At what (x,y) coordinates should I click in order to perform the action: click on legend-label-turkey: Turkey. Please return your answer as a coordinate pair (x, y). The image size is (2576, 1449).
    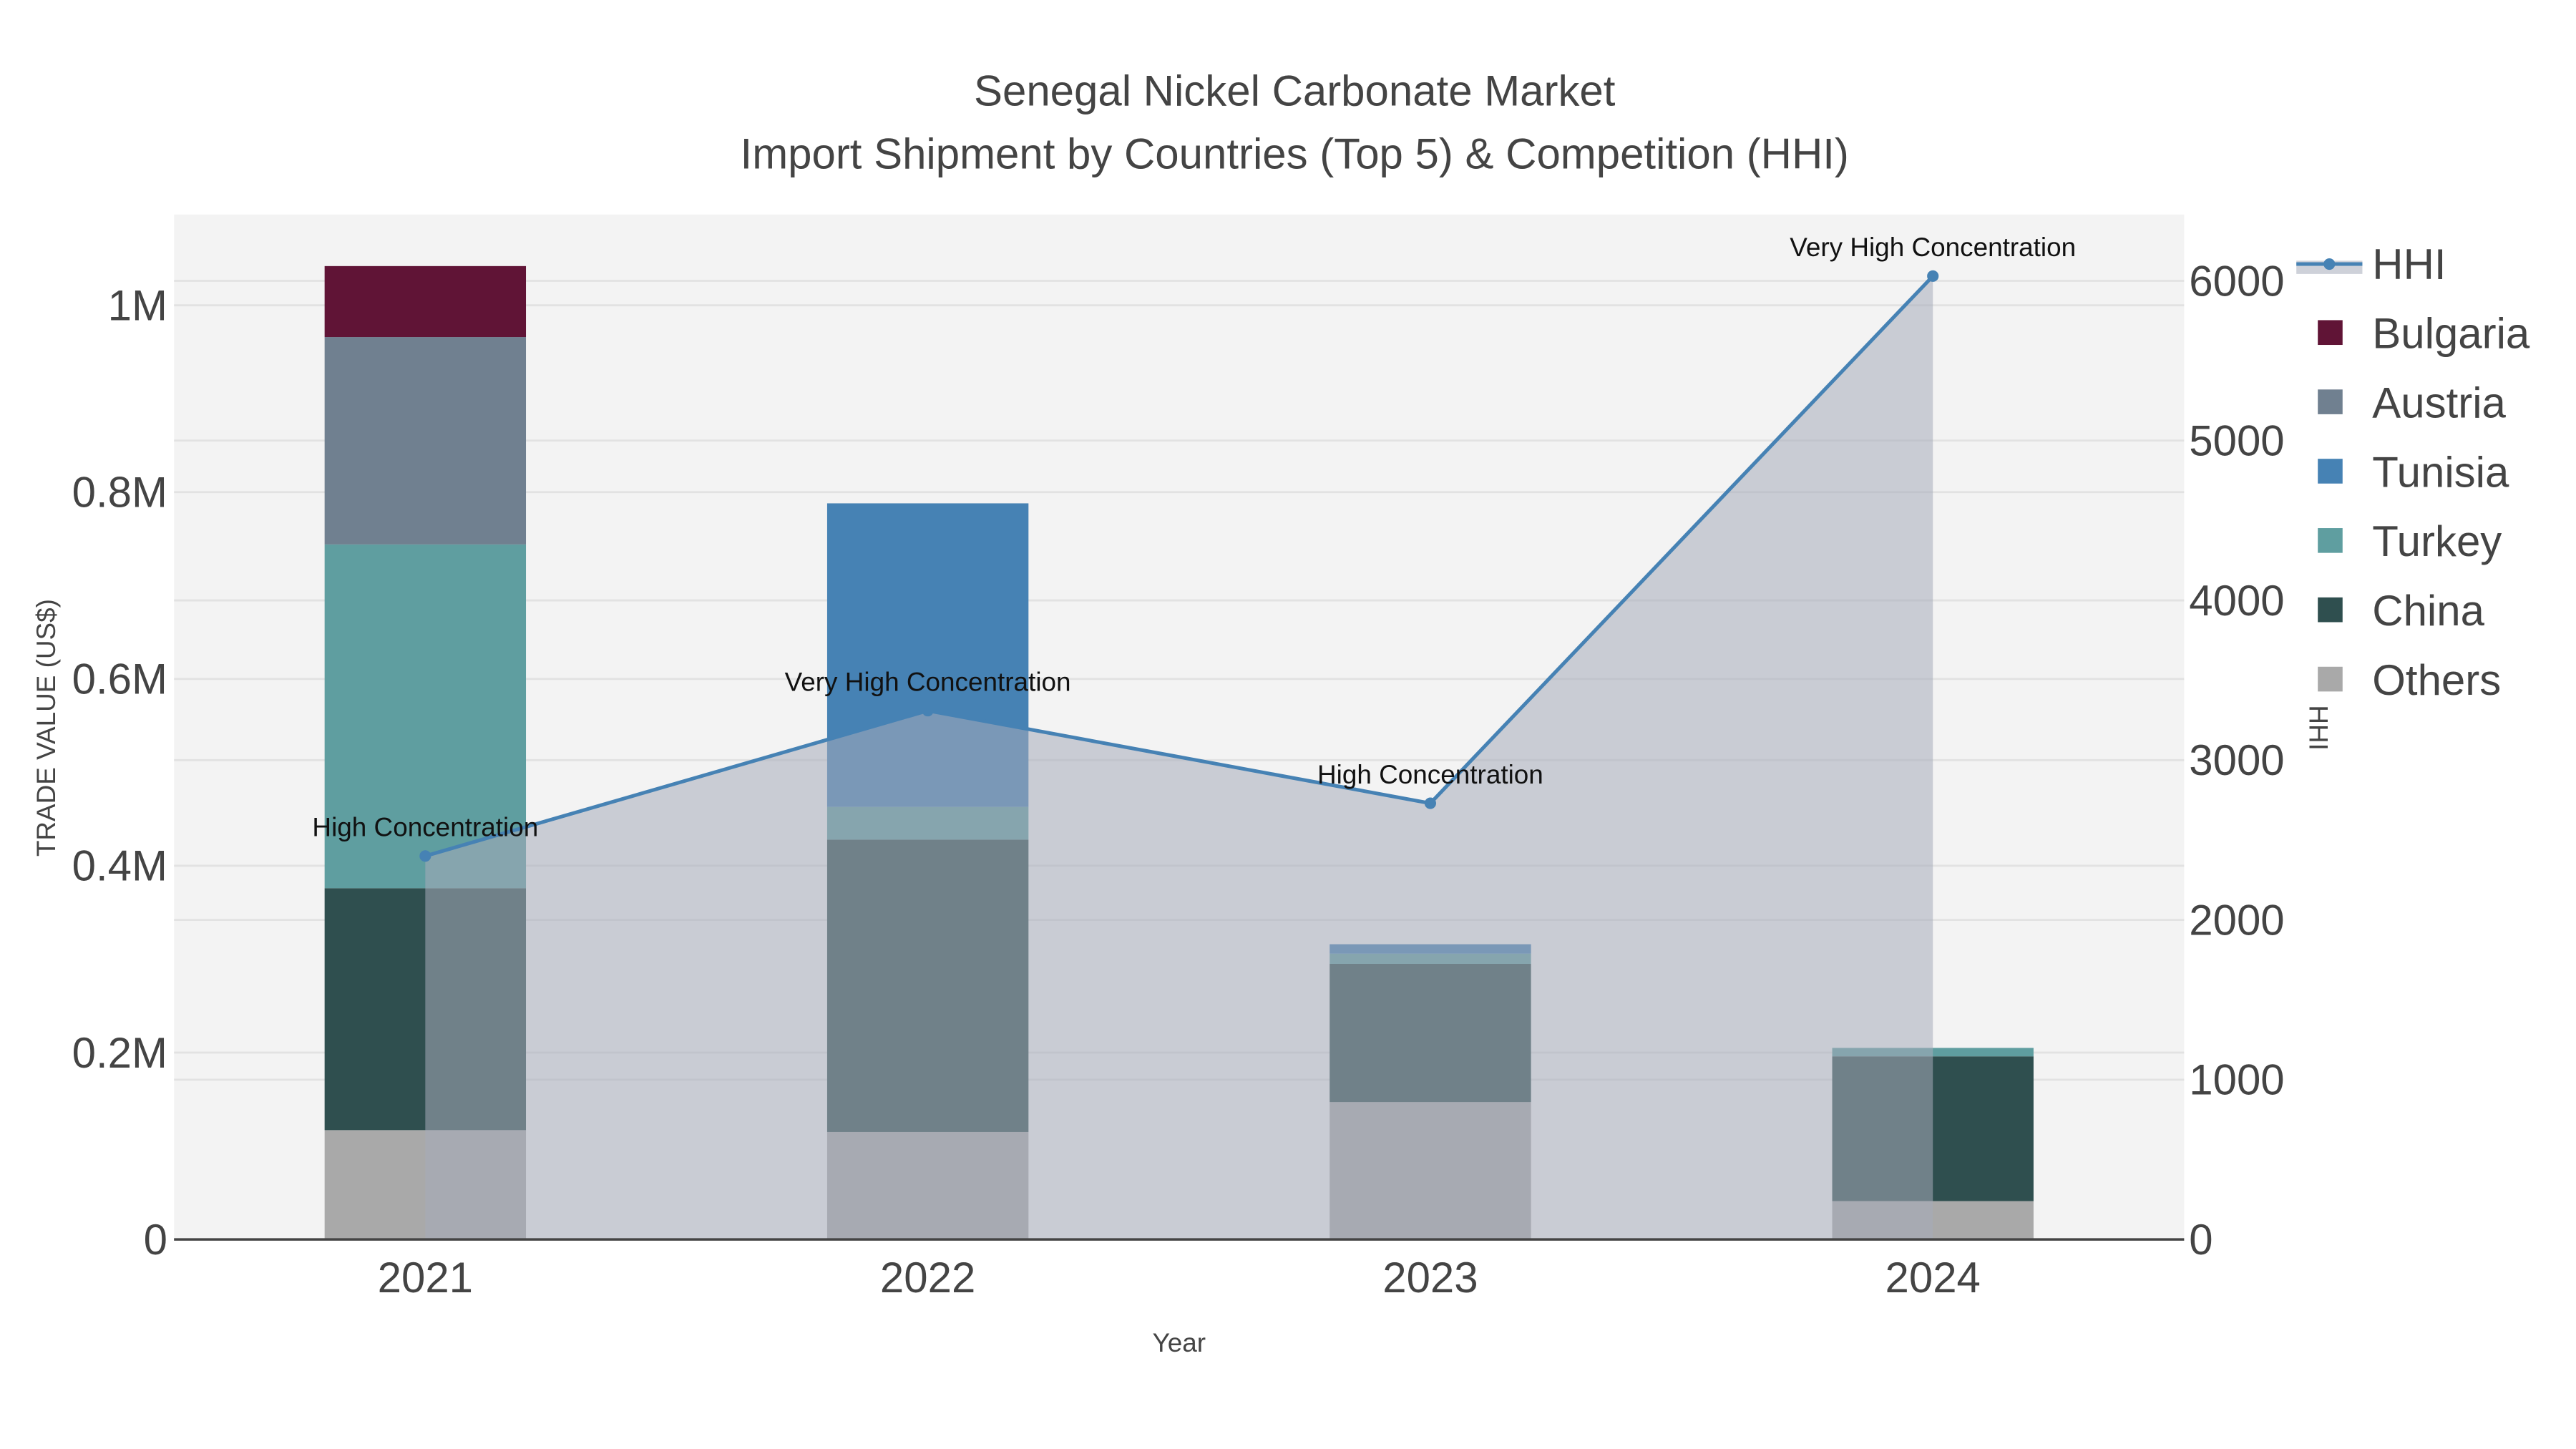
    Looking at the image, I should click on (2437, 541).